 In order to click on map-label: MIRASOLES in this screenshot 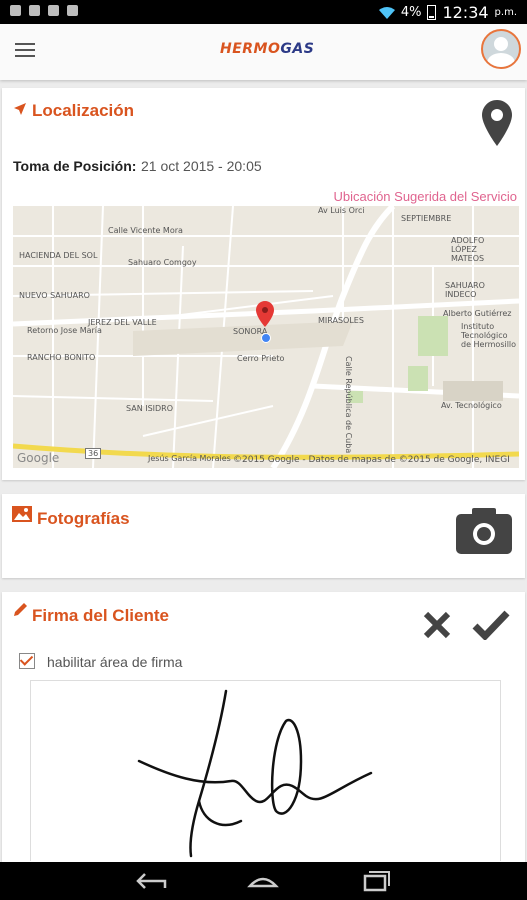, I will do `click(341, 320)`.